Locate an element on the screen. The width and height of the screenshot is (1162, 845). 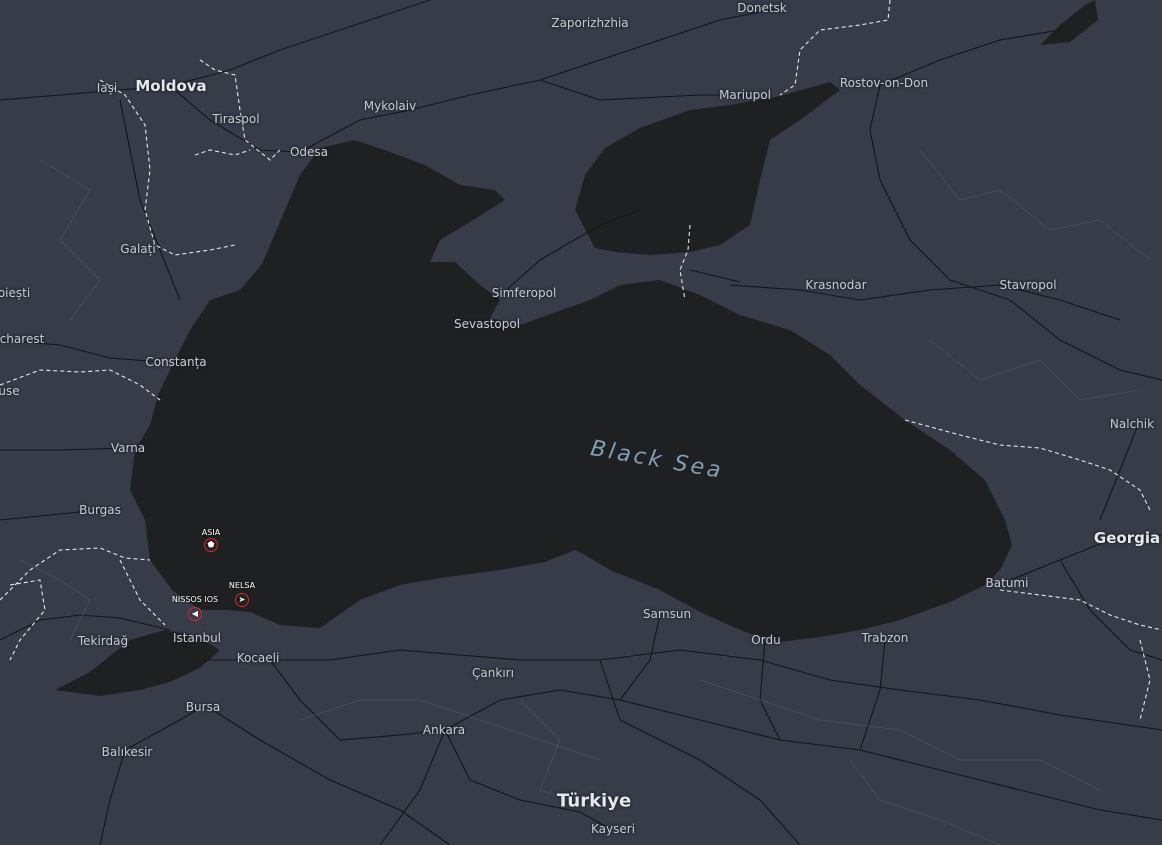
city-label-batumi: Batumi is located at coordinates (1007, 583).